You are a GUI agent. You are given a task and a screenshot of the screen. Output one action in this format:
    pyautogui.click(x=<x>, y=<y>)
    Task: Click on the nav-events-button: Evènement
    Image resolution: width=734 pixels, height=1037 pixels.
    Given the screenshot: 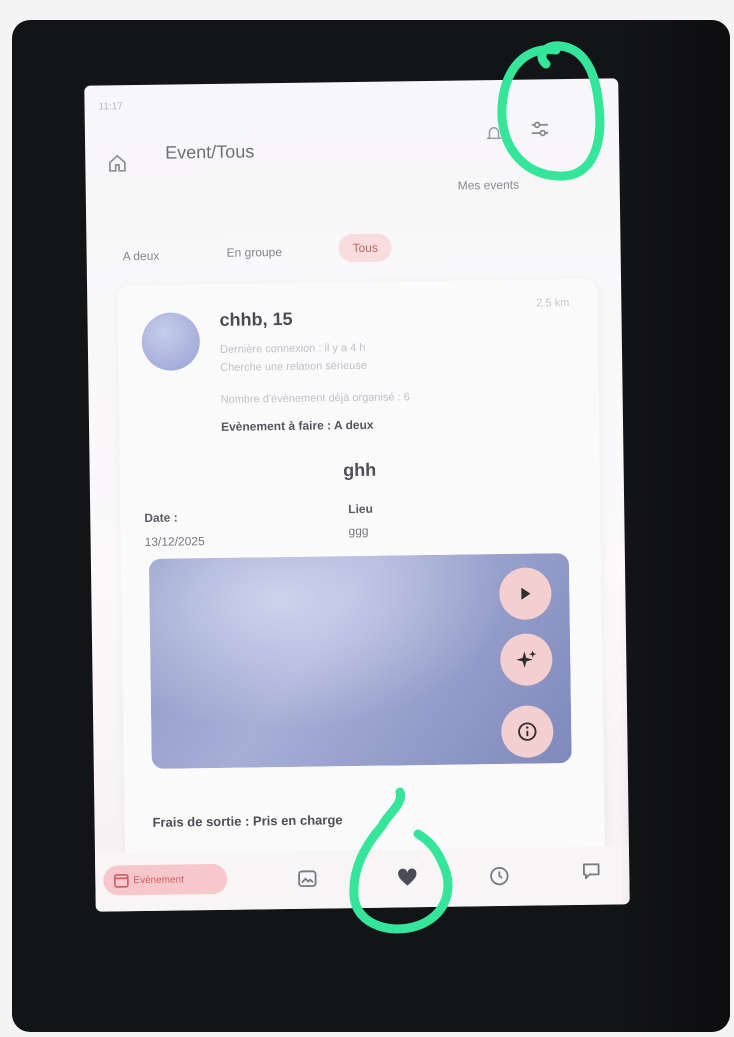 What is the action you would take?
    pyautogui.click(x=165, y=879)
    